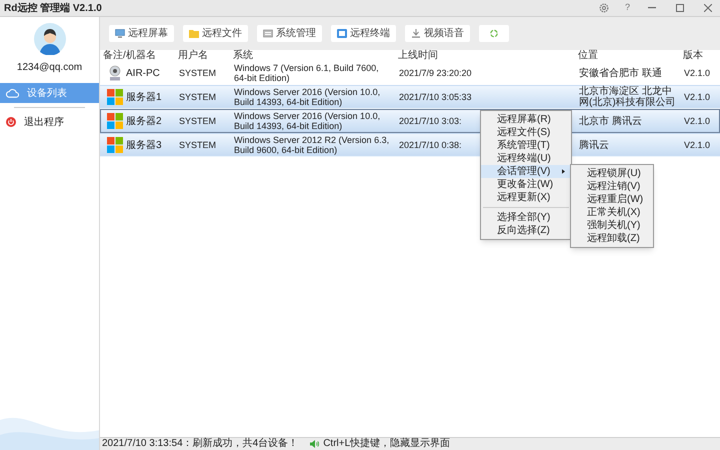 This screenshot has width=720, height=450. Describe the element at coordinates (199, 444) in the screenshot. I see `status-message: 2021/7/10 3:13:54：刷新成功，共4台设备！` at that location.